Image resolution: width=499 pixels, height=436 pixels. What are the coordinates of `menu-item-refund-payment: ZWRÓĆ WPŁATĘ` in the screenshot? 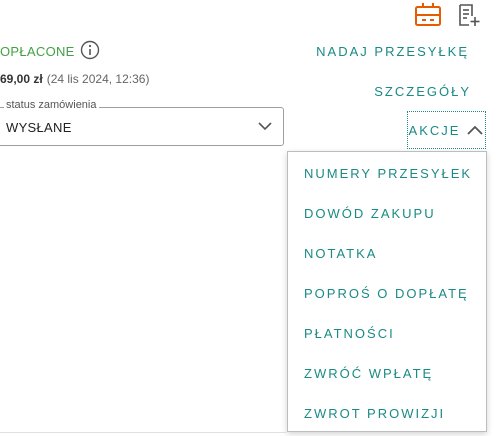 It's located at (368, 373).